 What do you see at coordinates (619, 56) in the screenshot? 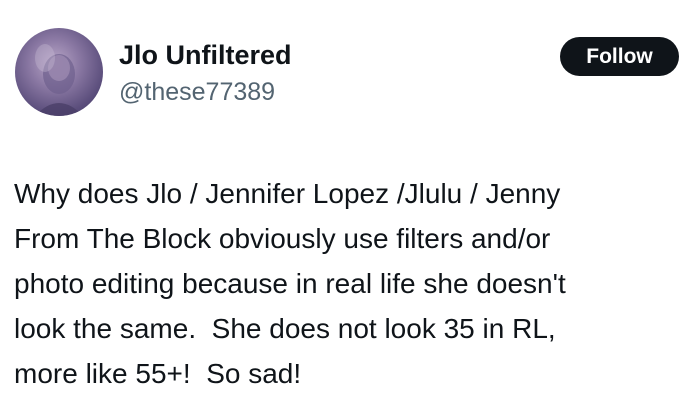
I see `follow-button: Follow` at bounding box center [619, 56].